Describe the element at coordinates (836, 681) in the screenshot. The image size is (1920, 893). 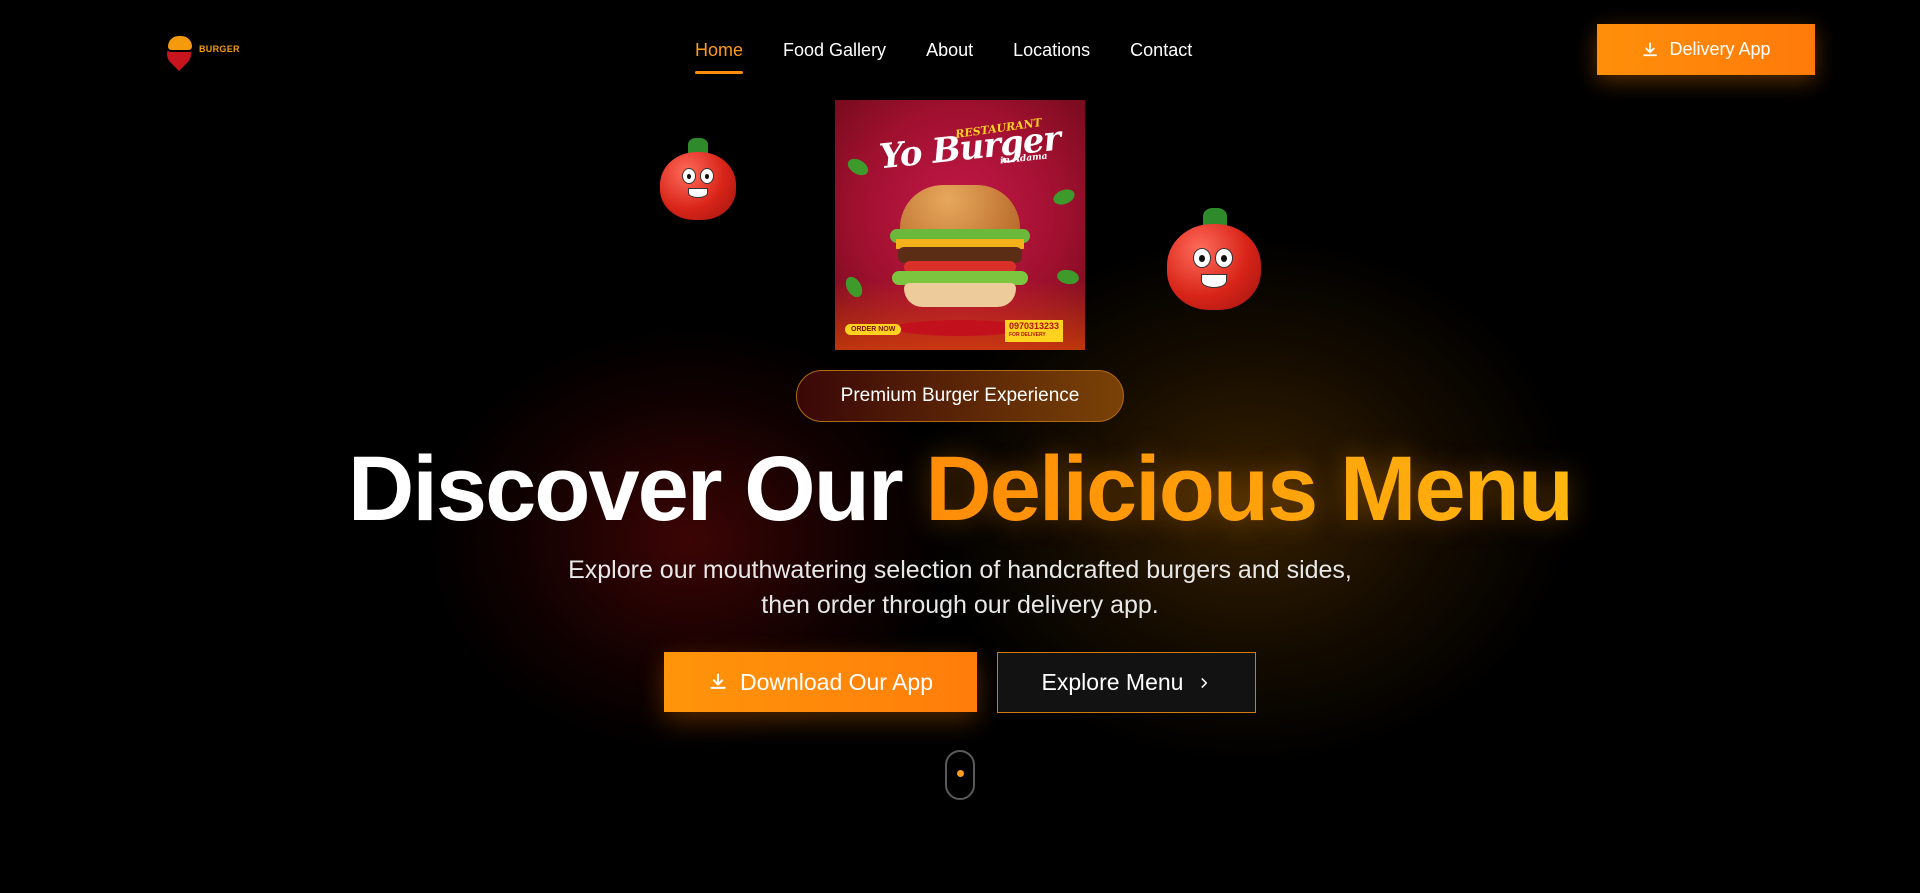
I see `download-app-label: Download Our App` at that location.